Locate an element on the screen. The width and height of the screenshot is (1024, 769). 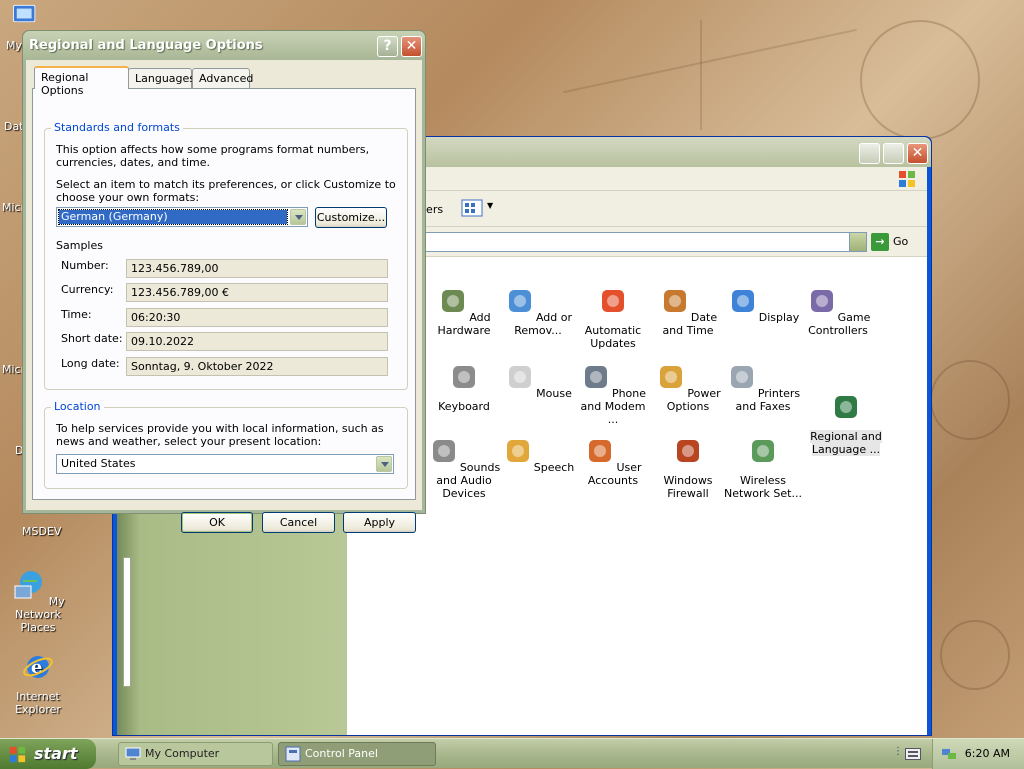
control-panel-item: Game Controllers is located at coordinates (838, 311).